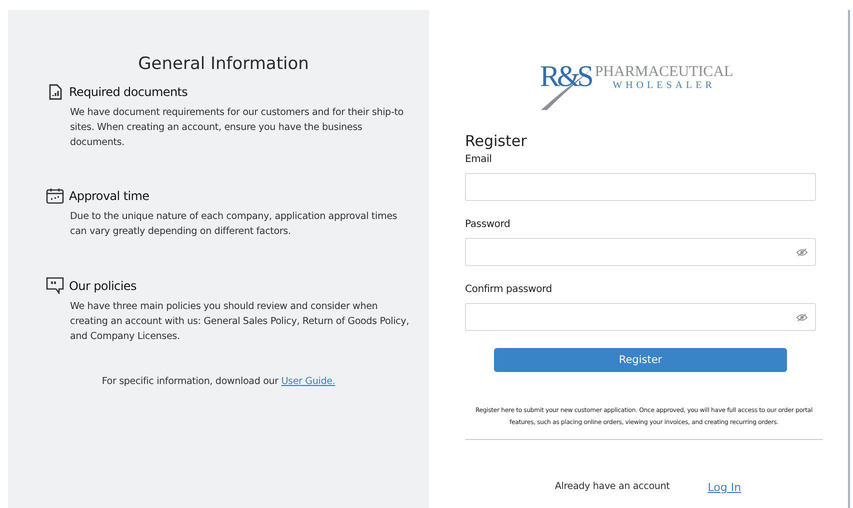  Describe the element at coordinates (612, 487) in the screenshot. I see `login-prompt: Already have an account` at that location.